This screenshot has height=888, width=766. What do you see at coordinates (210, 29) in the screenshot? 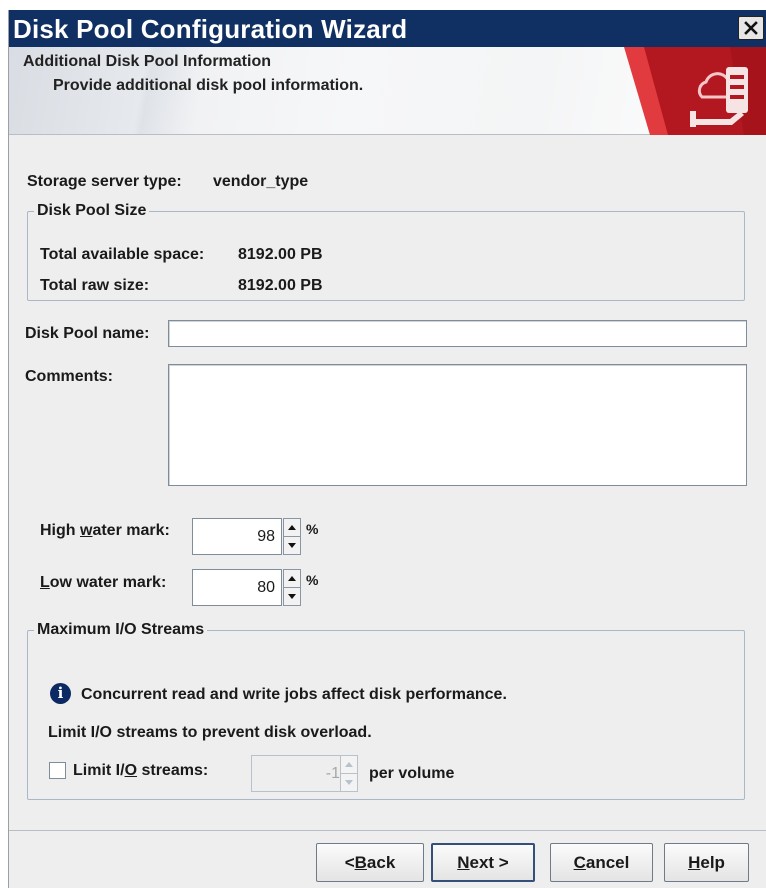
I see `window-title: Disk Pool Configuration Wizard` at bounding box center [210, 29].